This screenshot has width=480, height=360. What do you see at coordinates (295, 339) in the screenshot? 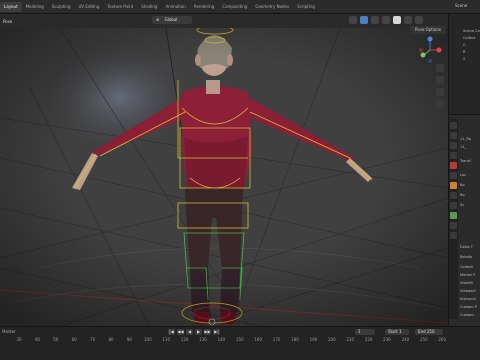
I see `timeline-tick-label: 180` at bounding box center [295, 339].